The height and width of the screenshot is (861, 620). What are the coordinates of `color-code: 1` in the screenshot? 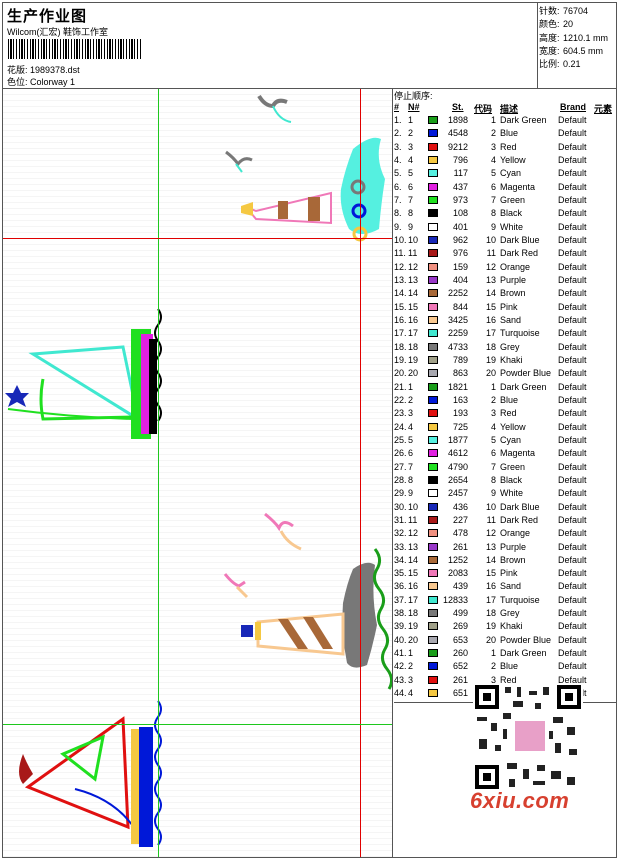 It's located at (493, 386).